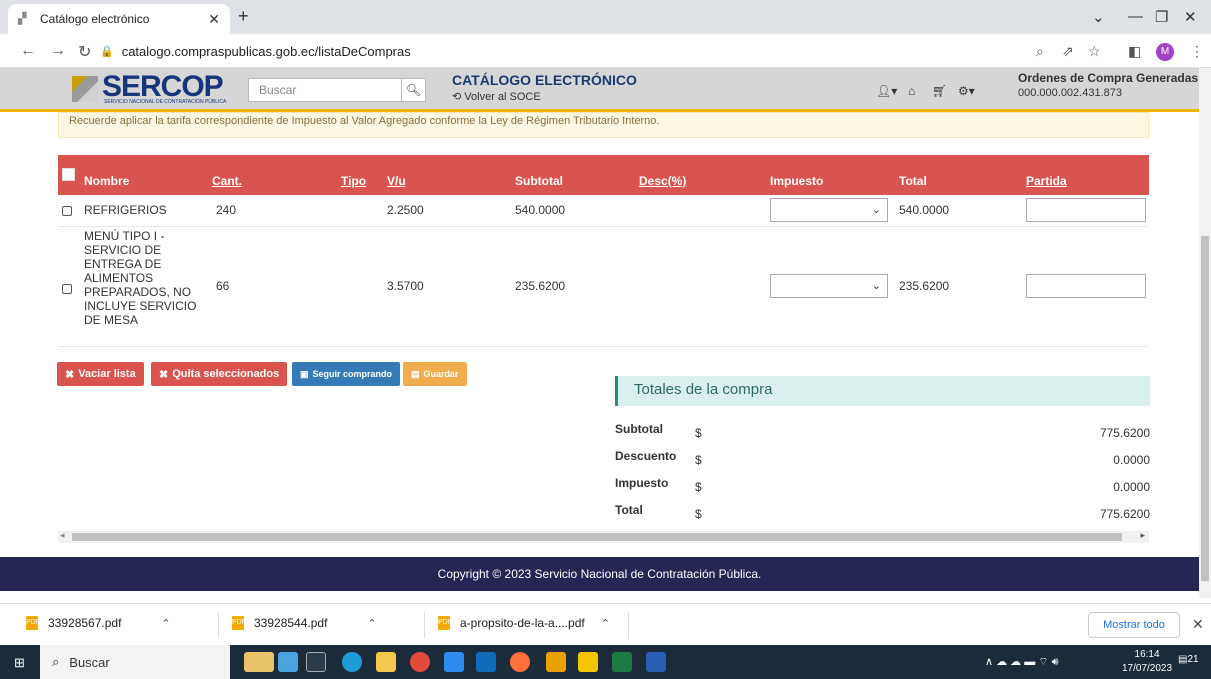 This screenshot has height=679, width=1211. I want to click on sidepanel-icon: ◧, so click(1134, 51).